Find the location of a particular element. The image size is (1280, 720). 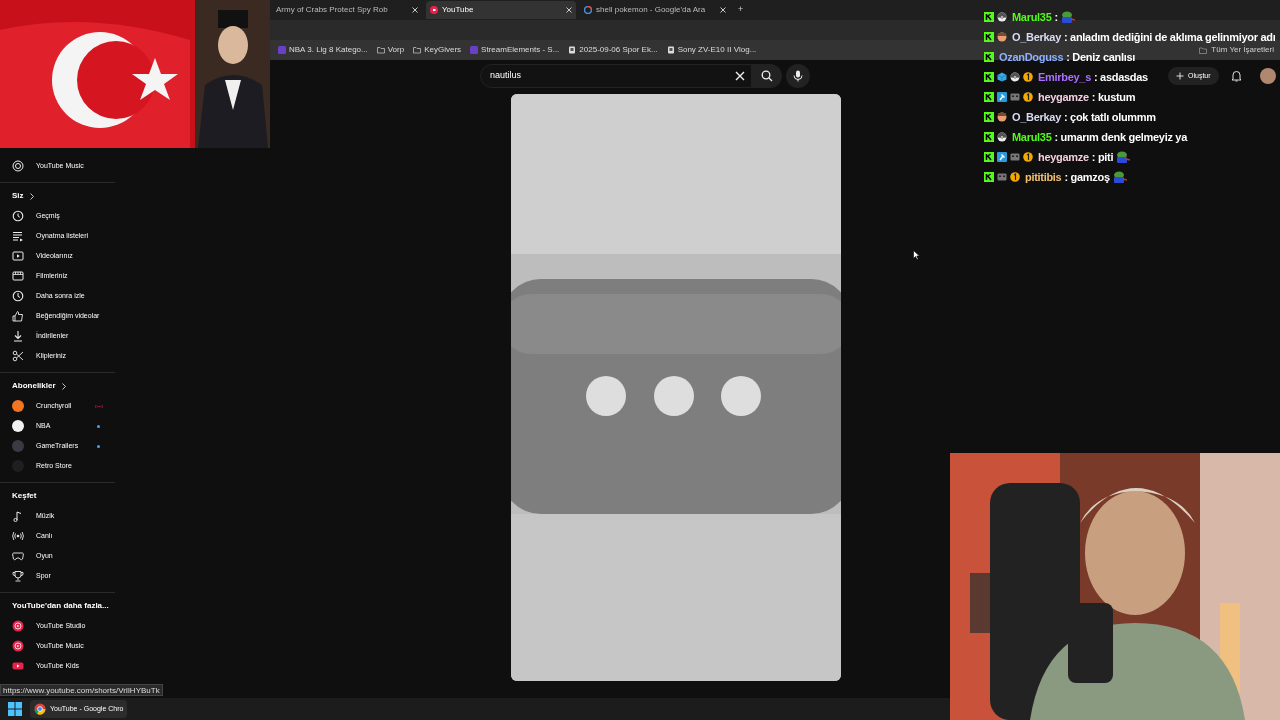

chat-username: Emirbey_s is located at coordinates (1064, 77).